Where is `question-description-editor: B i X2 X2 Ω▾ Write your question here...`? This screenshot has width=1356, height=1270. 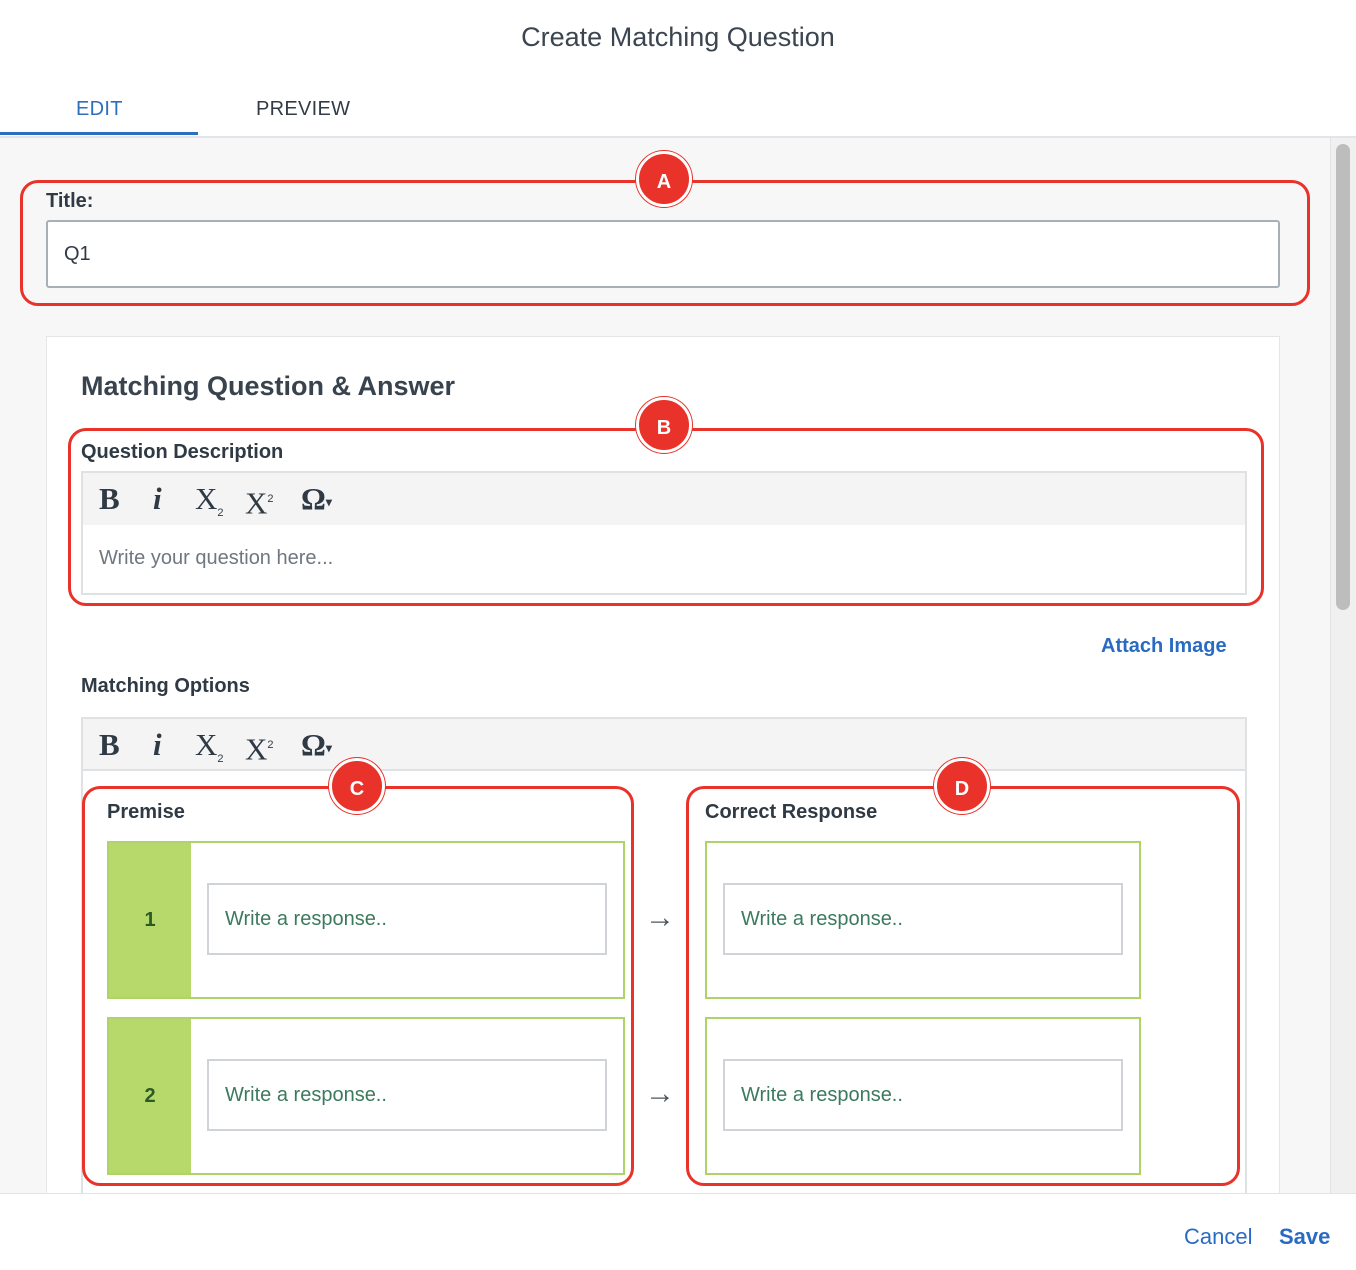
question-description-editor: B i X2 X2 Ω▾ Write your question here... is located at coordinates (664, 533).